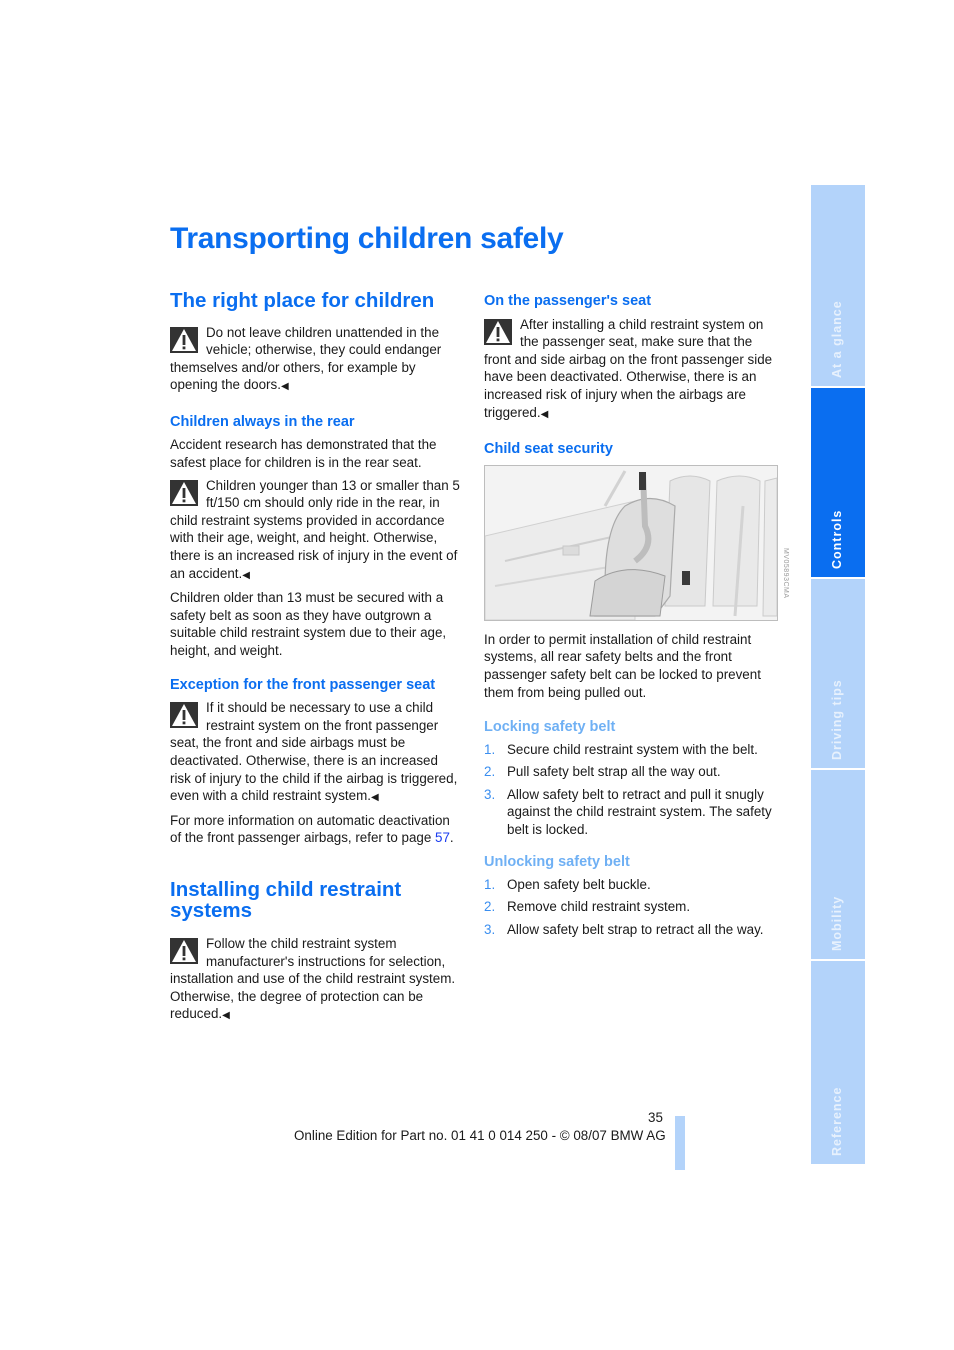  I want to click on list-item: 2. Remove child restraint system., so click(630, 907).